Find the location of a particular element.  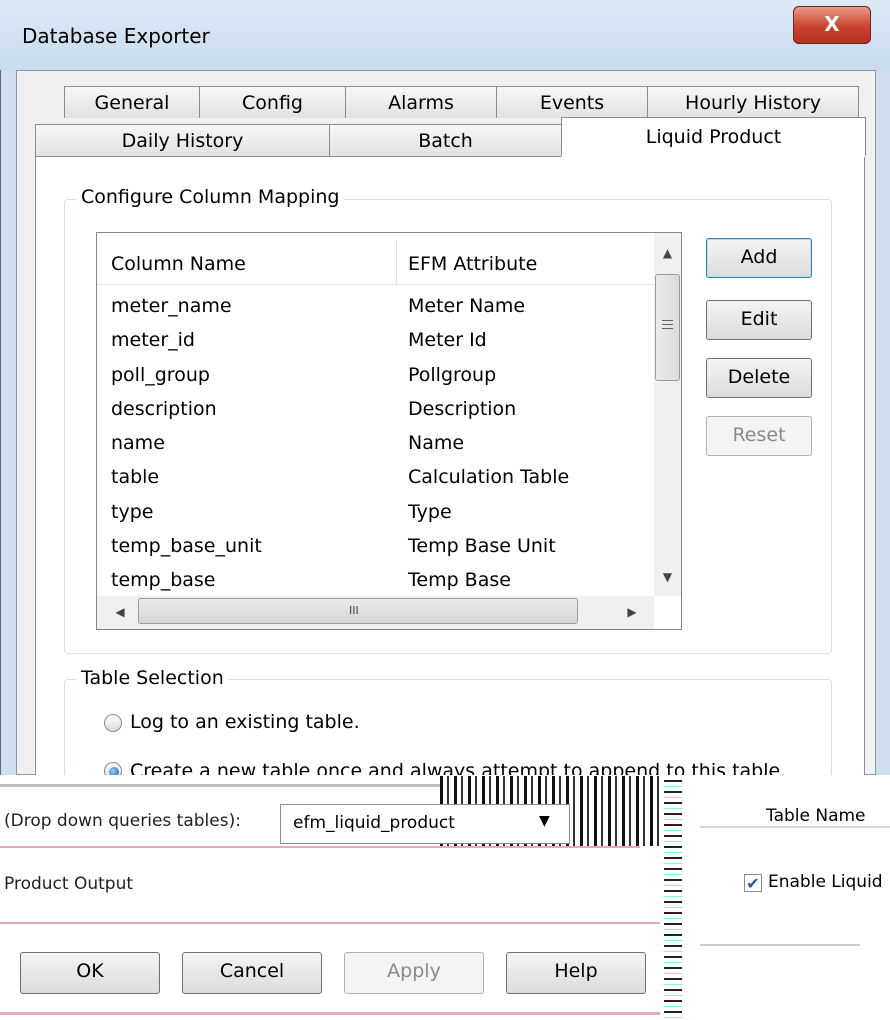

ok-button: OK is located at coordinates (90, 973).